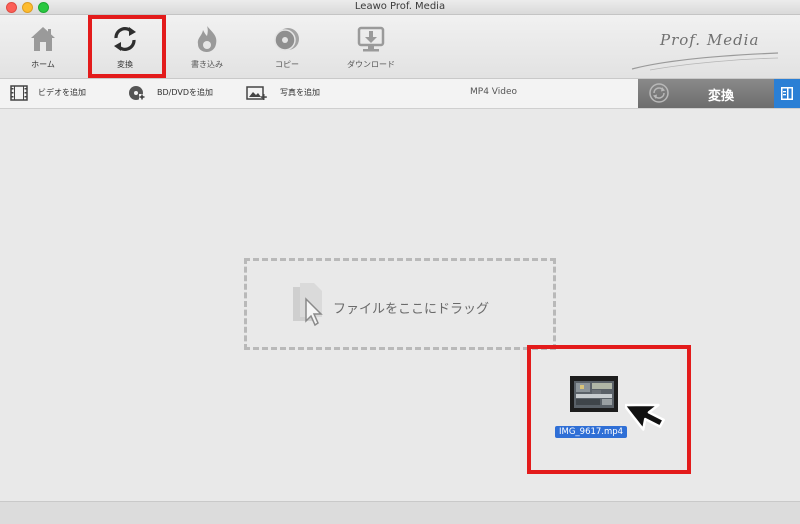 The height and width of the screenshot is (524, 800). What do you see at coordinates (371, 39) in the screenshot?
I see `download-icon` at bounding box center [371, 39].